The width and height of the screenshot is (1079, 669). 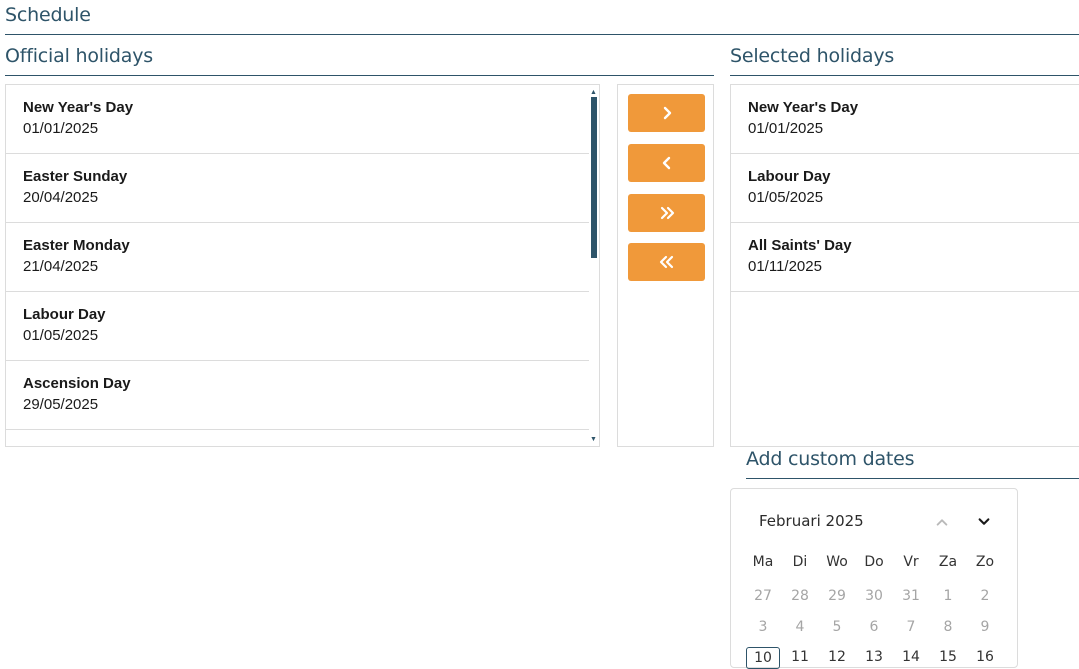 I want to click on official-holidays-divider, so click(x=359, y=75).